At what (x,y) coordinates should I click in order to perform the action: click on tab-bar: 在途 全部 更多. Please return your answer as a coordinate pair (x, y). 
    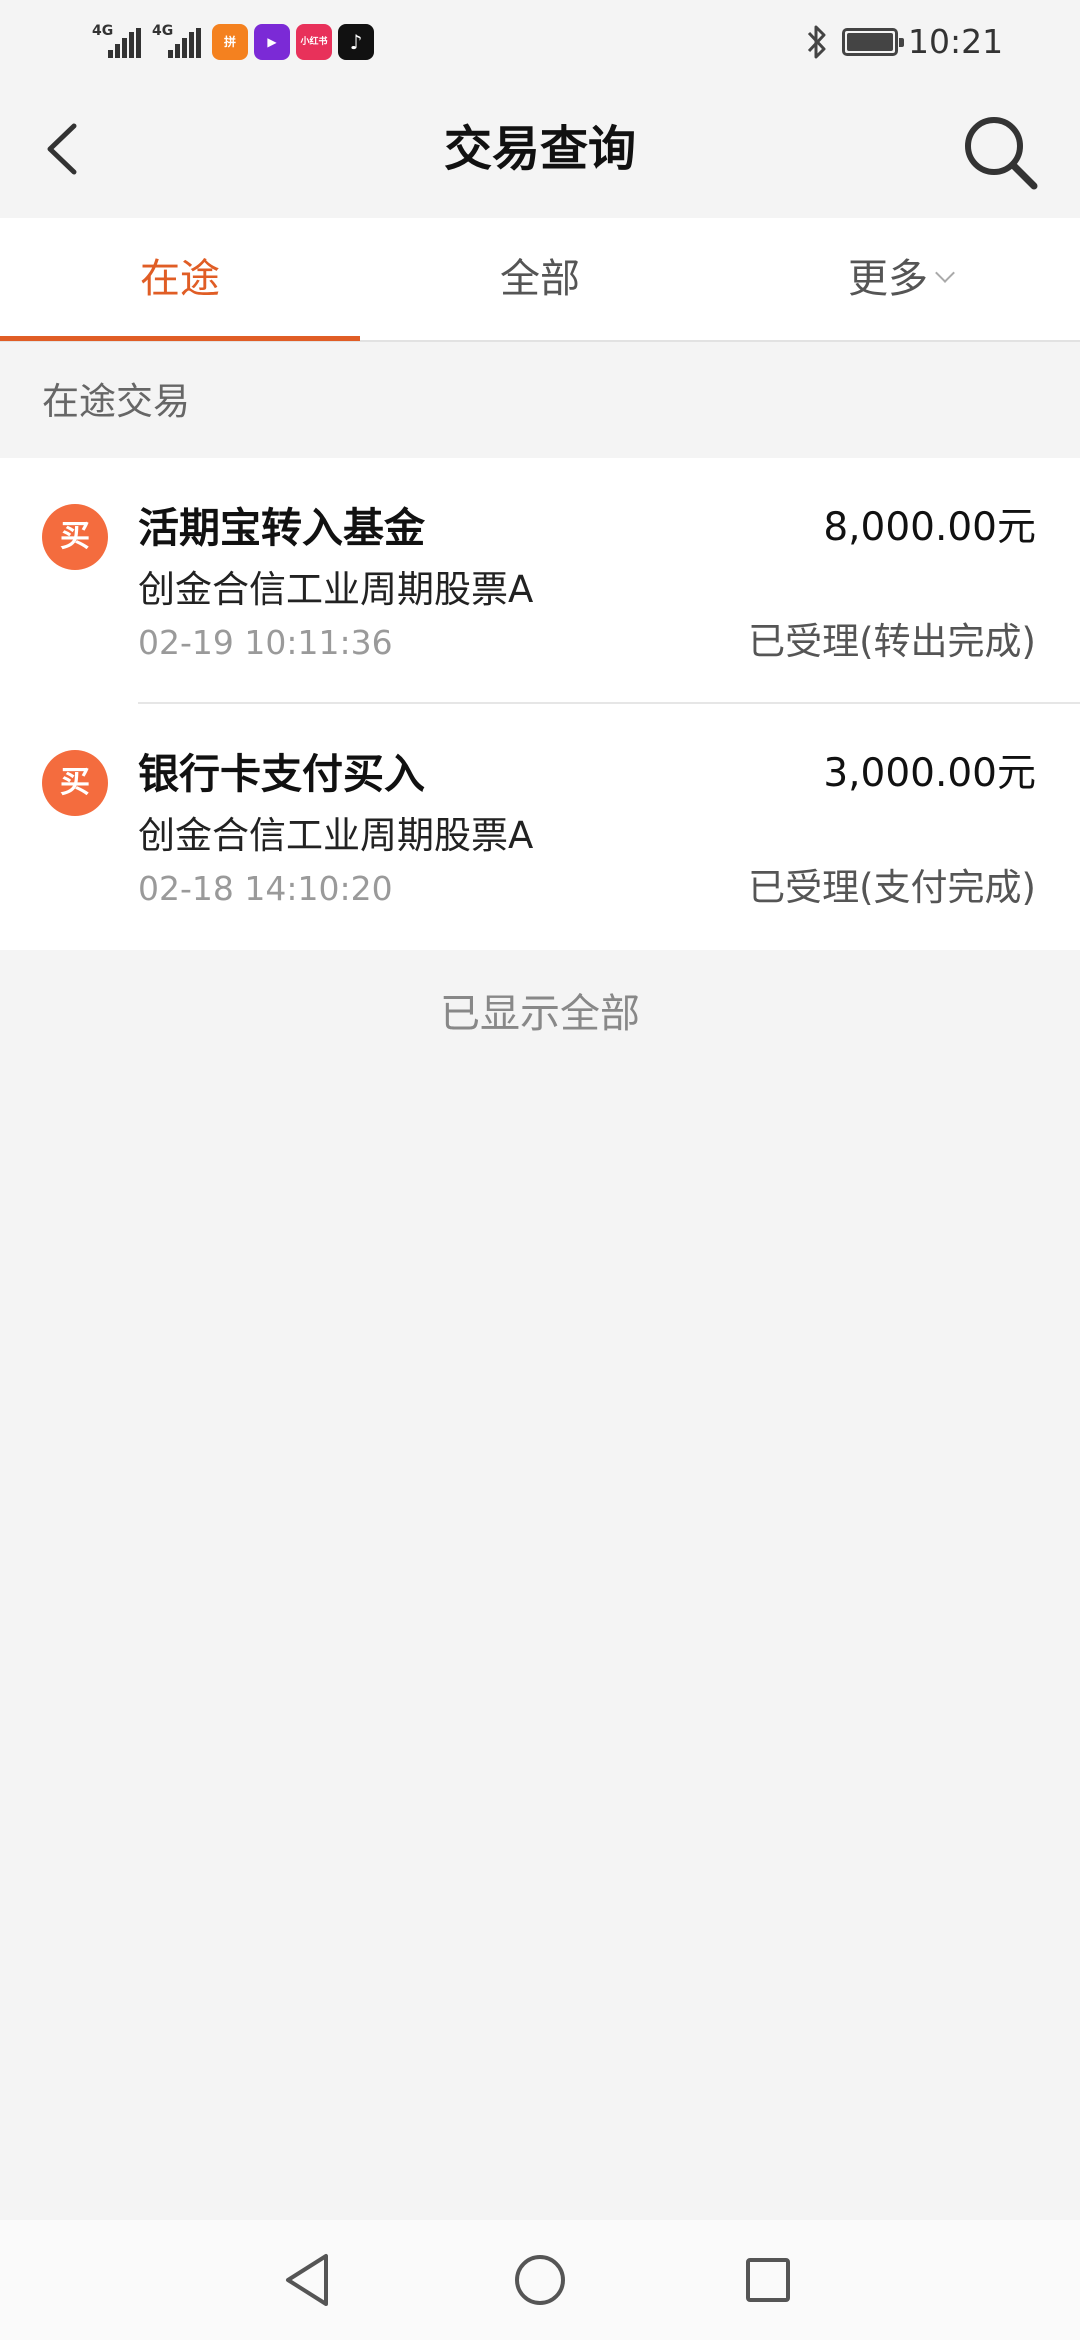
    Looking at the image, I should click on (540, 280).